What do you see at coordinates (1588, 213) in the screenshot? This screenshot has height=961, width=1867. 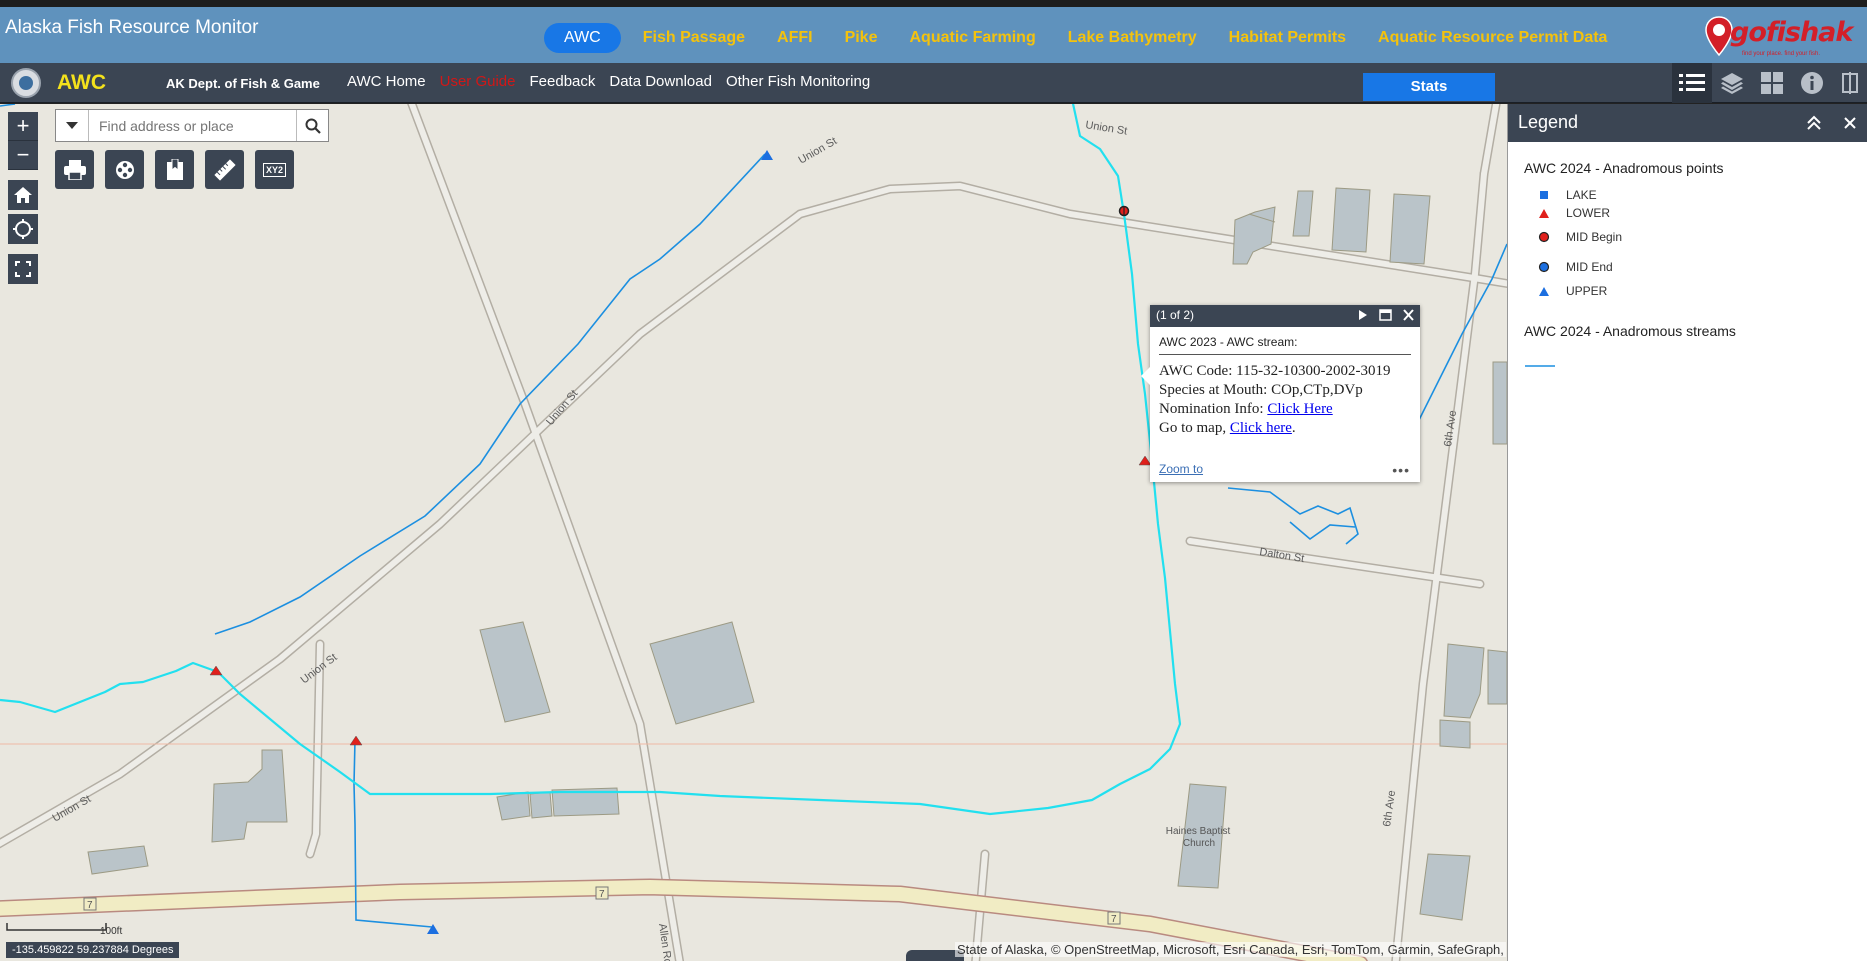 I see `legend-item-label: LOWER` at bounding box center [1588, 213].